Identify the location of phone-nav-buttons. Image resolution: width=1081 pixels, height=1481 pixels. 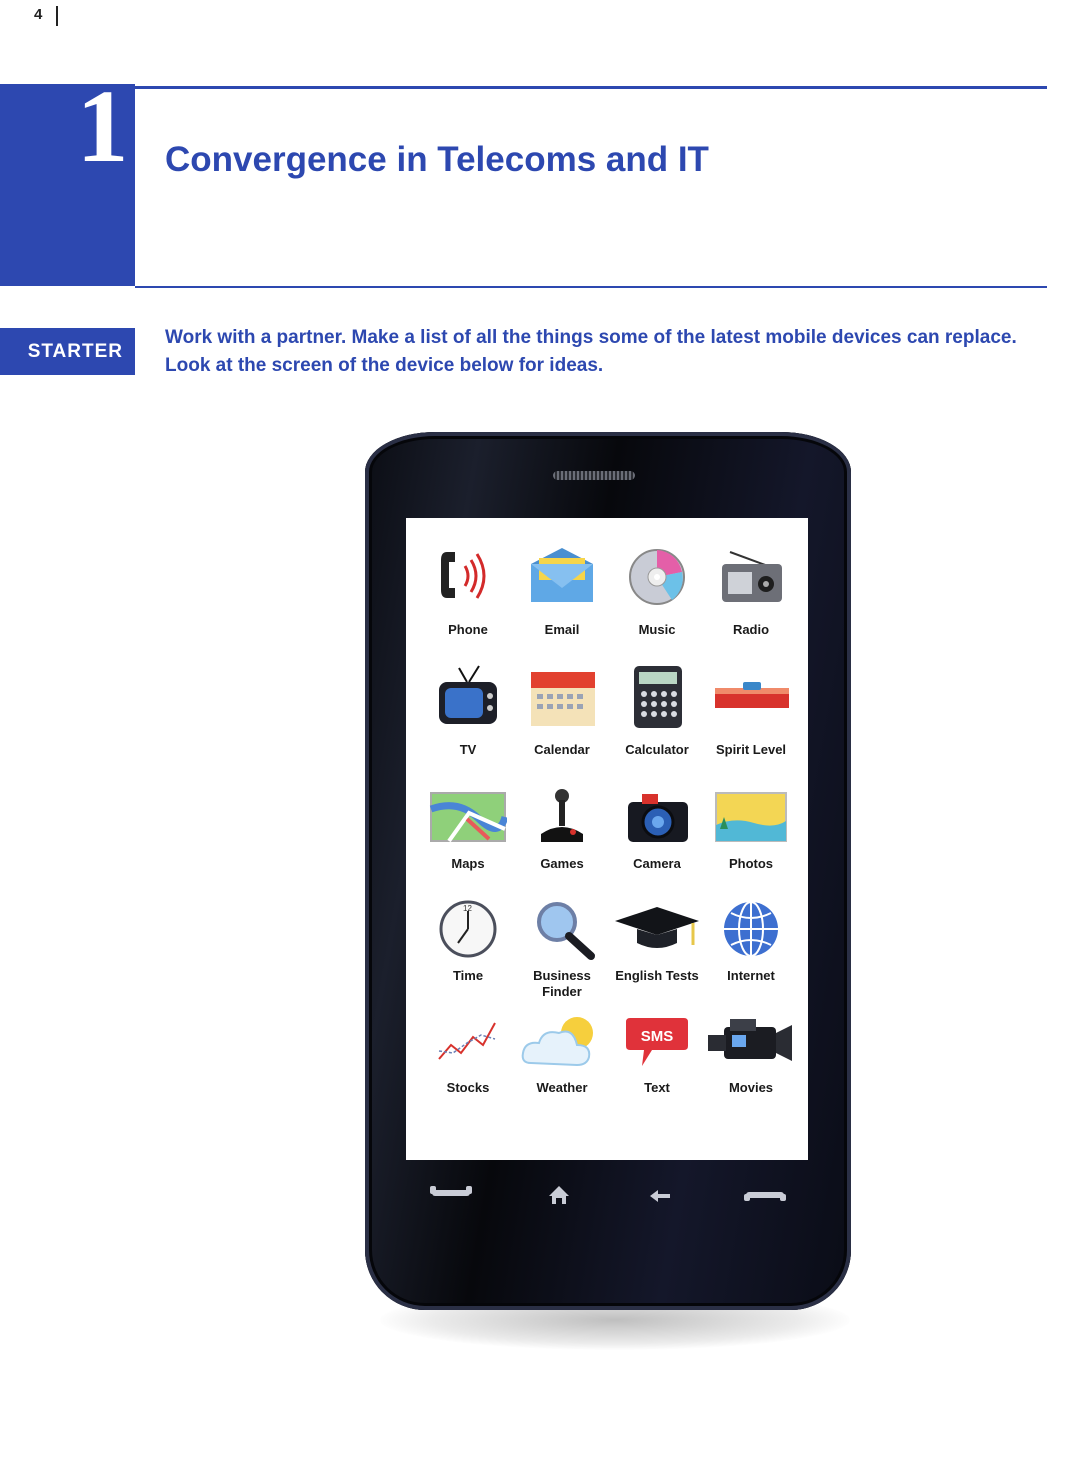
(608, 1195).